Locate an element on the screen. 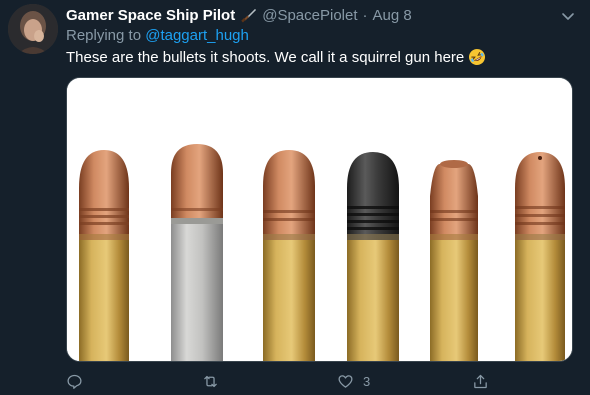  like-button: 3 is located at coordinates (353, 381).